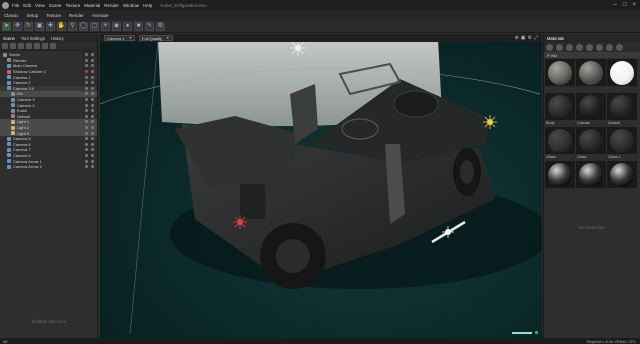 The image size is (640, 344). What do you see at coordinates (160, 26) in the screenshot?
I see `settings-tool-icon: ⚙` at bounding box center [160, 26].